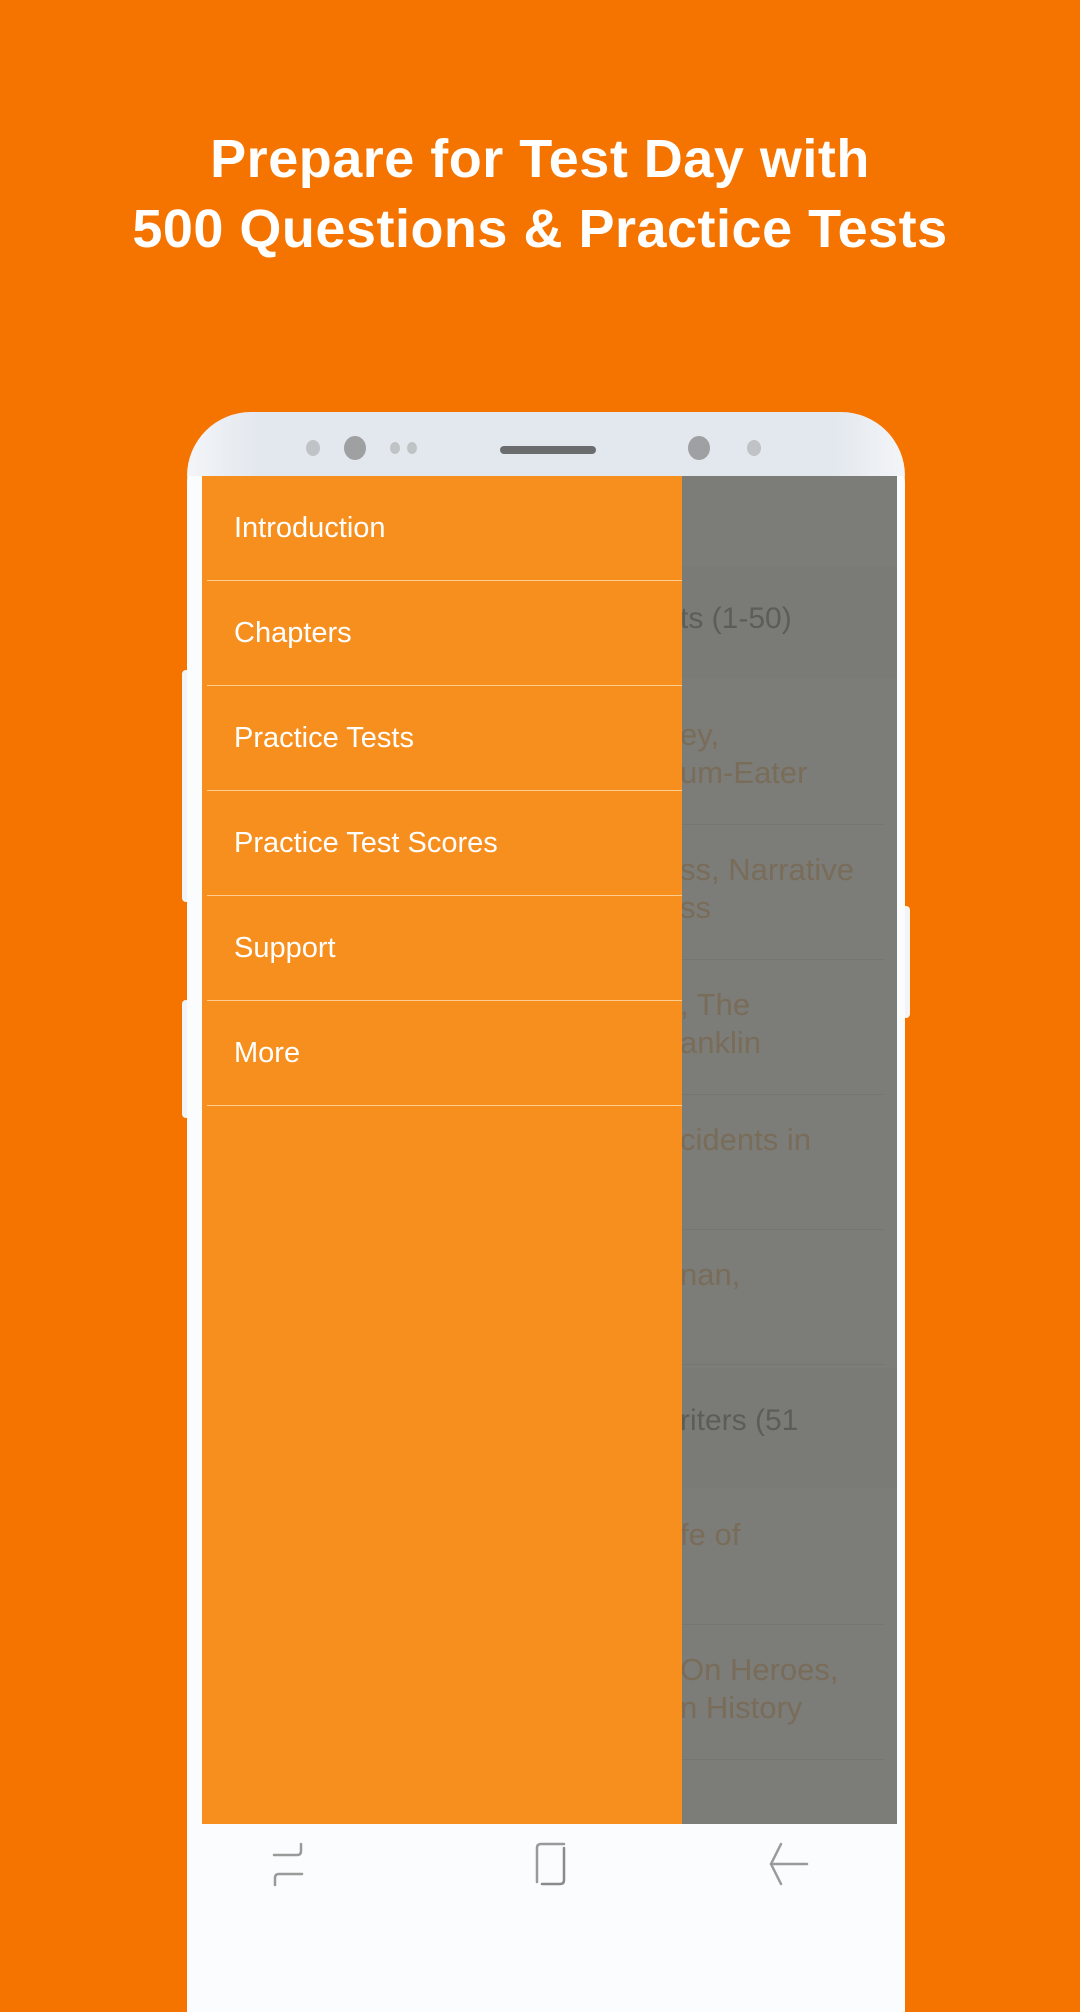 This screenshot has width=1080, height=2012. I want to click on back-arrow-icon, so click(789, 1864).